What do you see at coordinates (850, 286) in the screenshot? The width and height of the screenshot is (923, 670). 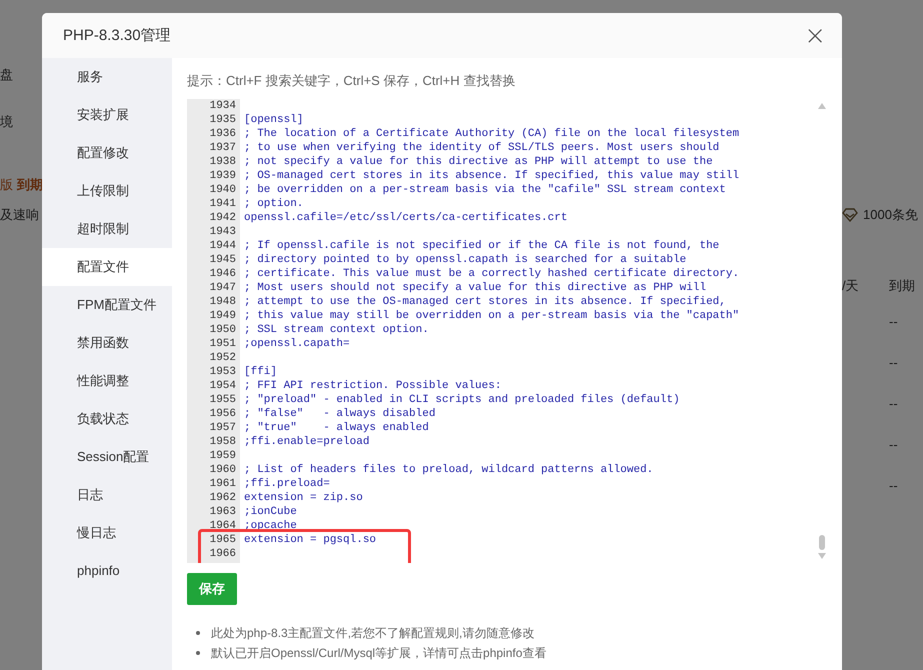 I see `column-header: /天` at bounding box center [850, 286].